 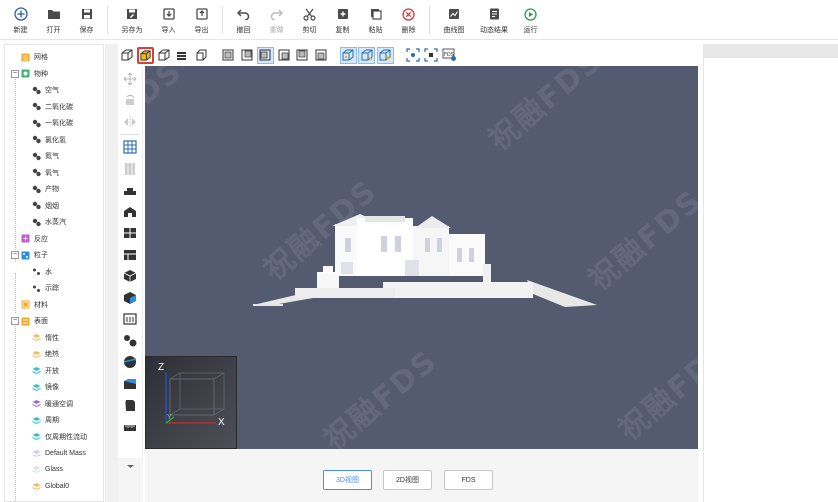 What do you see at coordinates (54, 470) in the screenshot?
I see `tree-item-glass: Glass` at bounding box center [54, 470].